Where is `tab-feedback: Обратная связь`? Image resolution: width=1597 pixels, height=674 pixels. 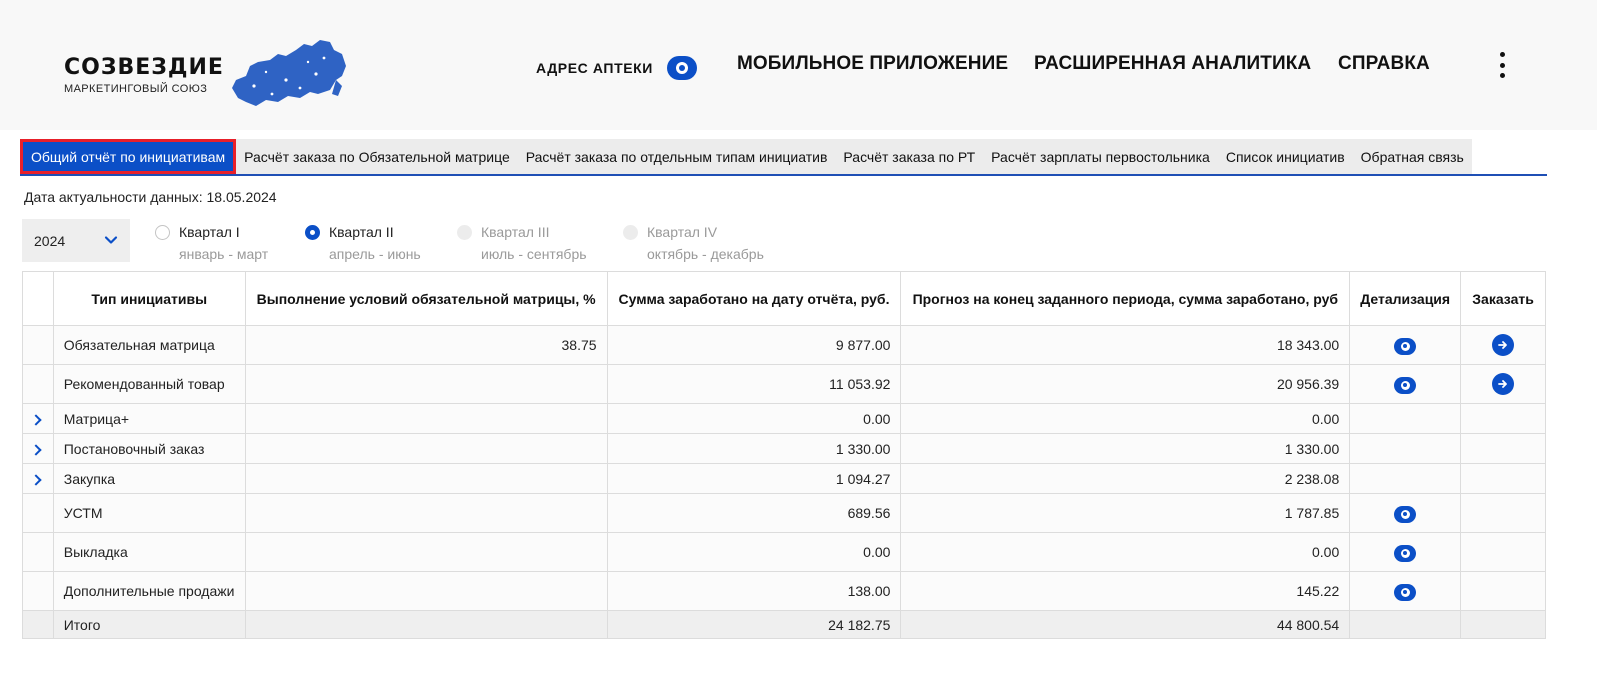
tab-feedback: Обратная связь is located at coordinates (1412, 156).